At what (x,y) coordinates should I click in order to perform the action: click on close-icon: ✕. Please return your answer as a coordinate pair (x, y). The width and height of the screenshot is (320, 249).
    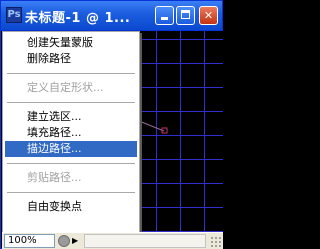
    Looking at the image, I should click on (208, 15).